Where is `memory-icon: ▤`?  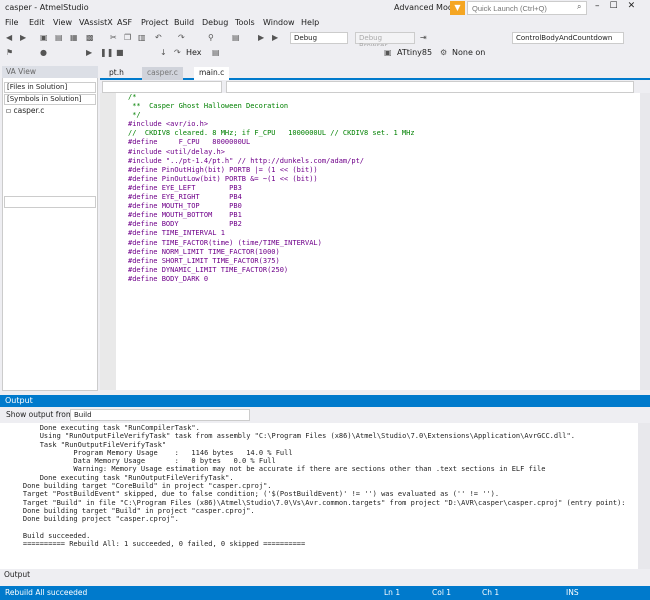
memory-icon: ▤ is located at coordinates (216, 52).